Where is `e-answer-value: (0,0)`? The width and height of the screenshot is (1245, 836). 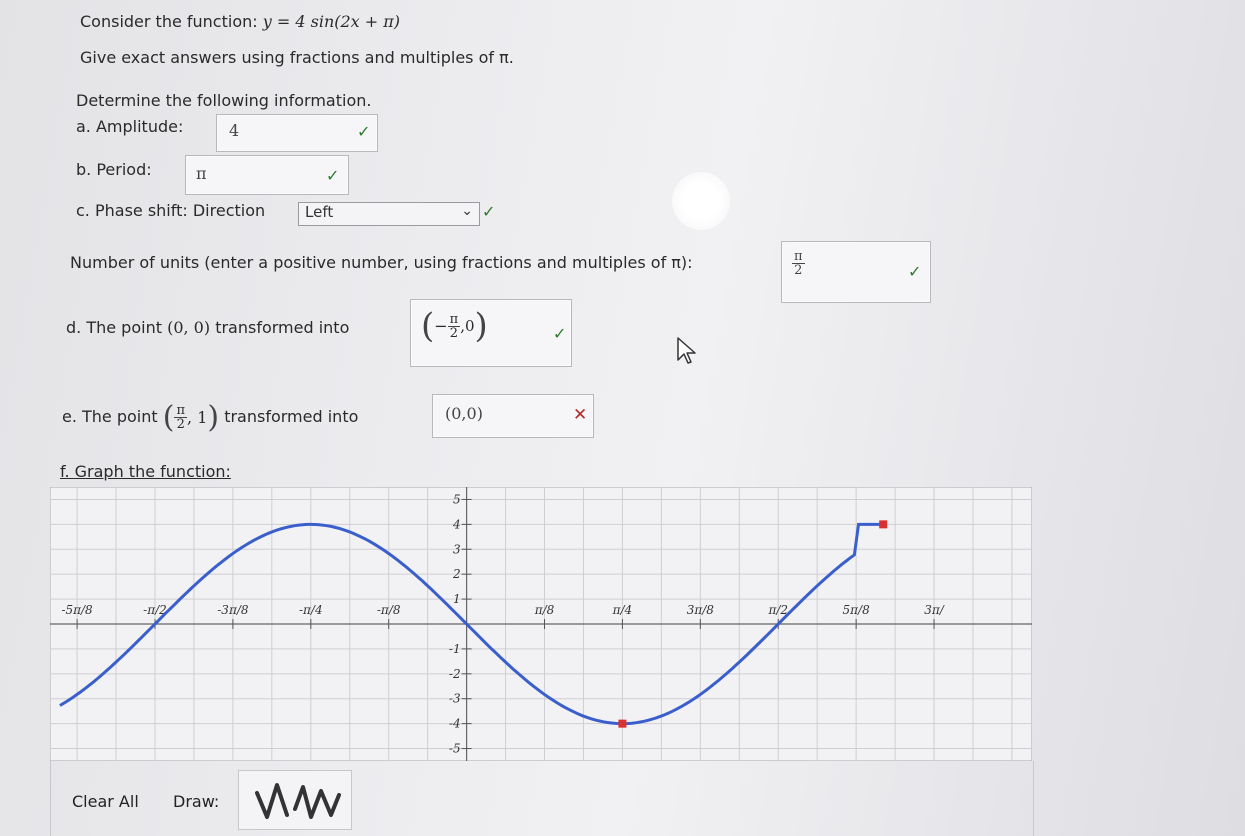 e-answer-value: (0,0) is located at coordinates (464, 413).